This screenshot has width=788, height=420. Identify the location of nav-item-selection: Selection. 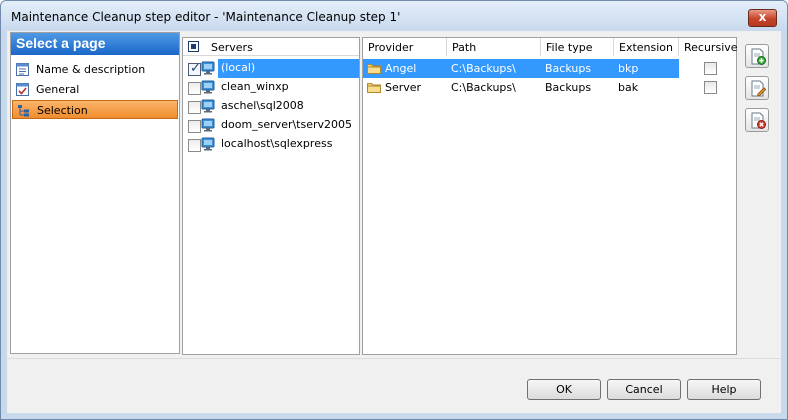
(95, 109).